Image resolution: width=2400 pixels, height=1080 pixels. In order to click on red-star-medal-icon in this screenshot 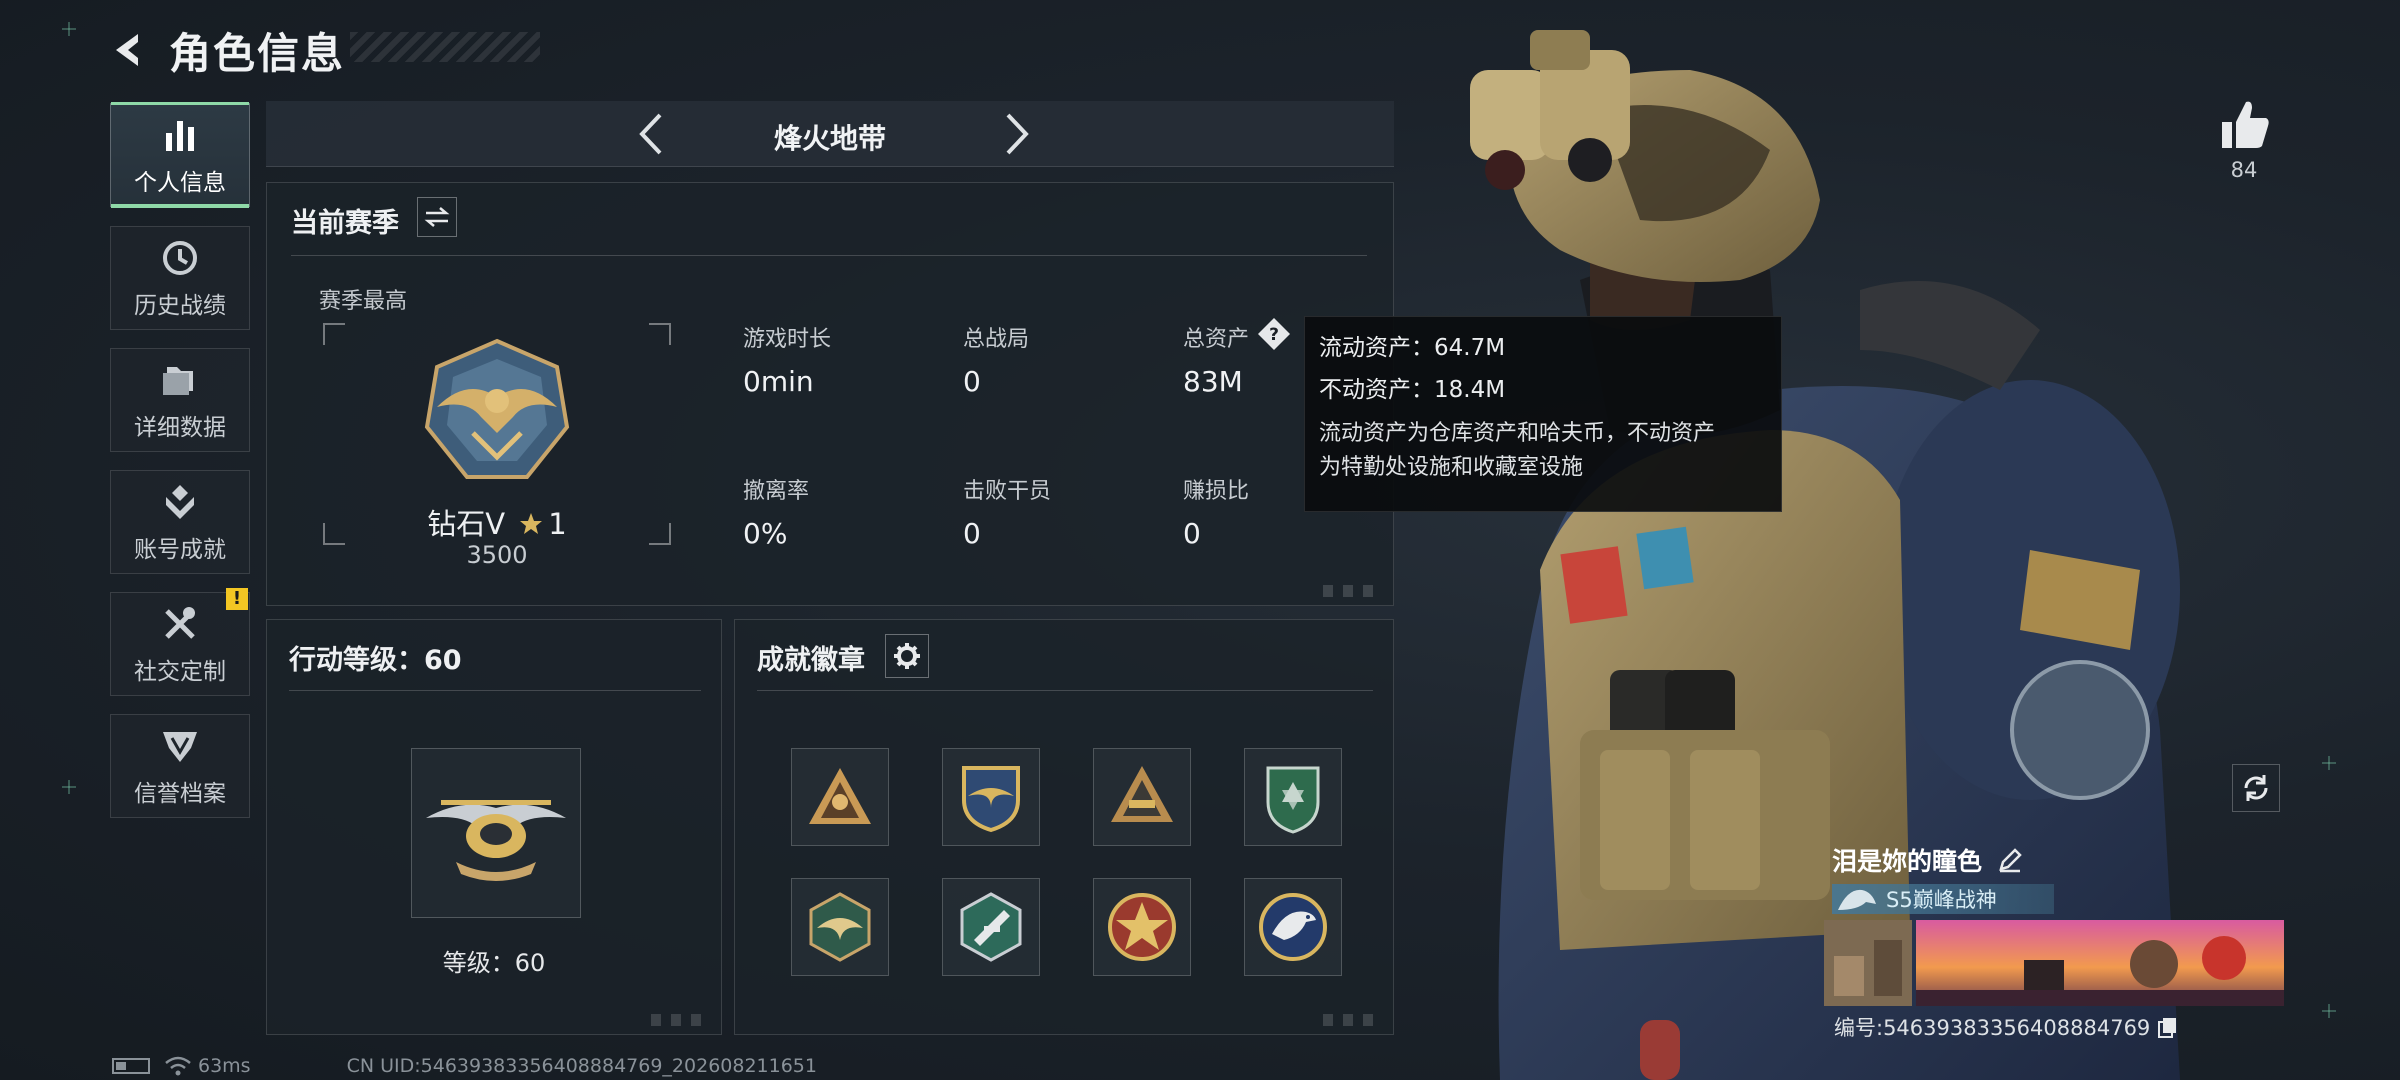, I will do `click(1142, 927)`.